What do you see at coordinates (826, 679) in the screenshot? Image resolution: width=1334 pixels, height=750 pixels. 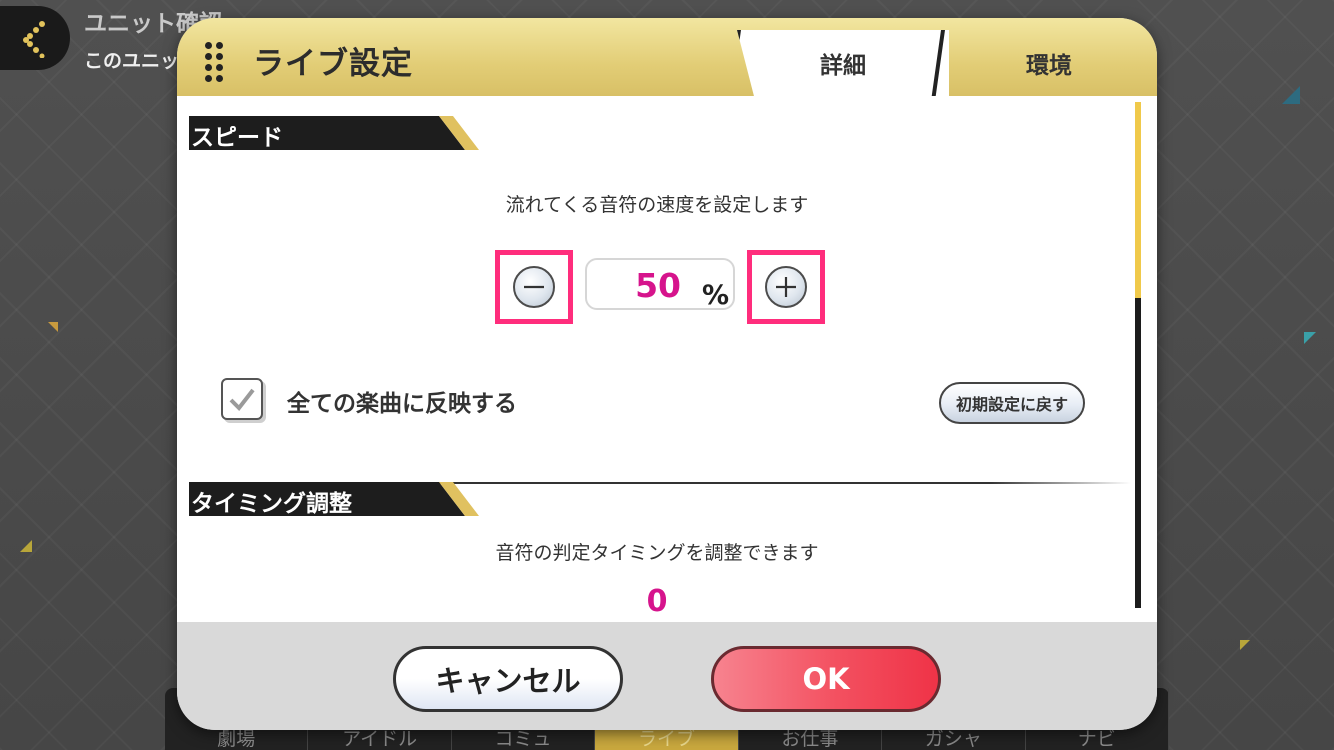 I see `ok-button: OK` at bounding box center [826, 679].